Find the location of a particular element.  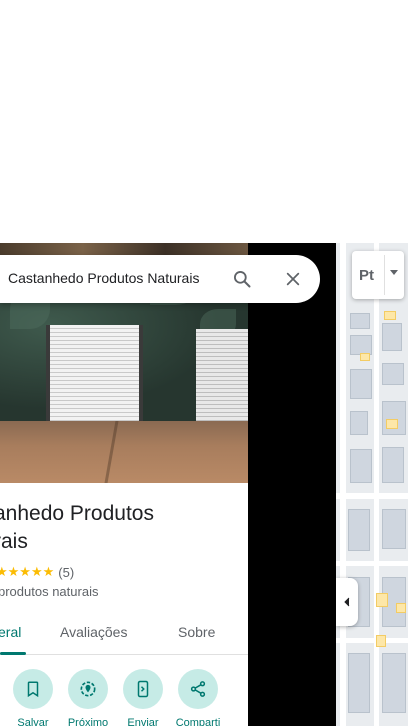

save-button-circle is located at coordinates (33, 689).